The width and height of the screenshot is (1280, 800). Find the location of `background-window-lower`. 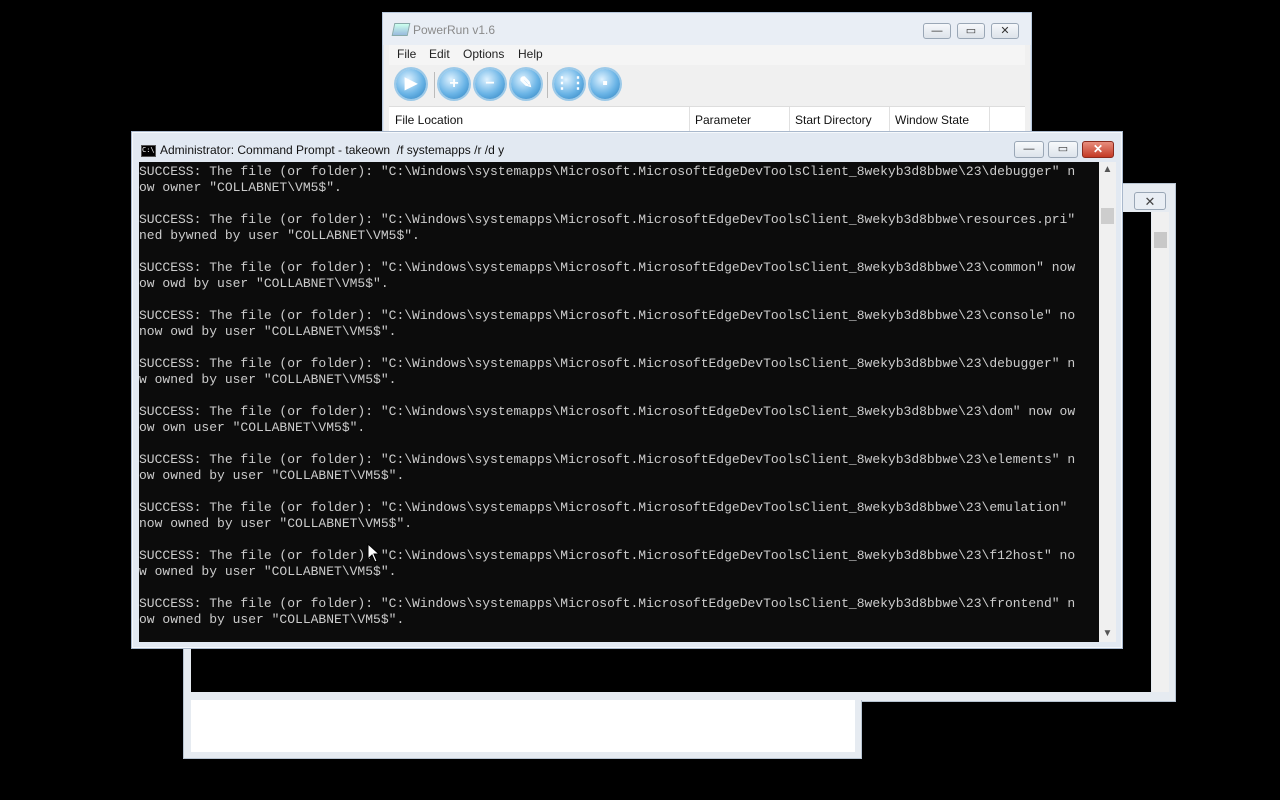

background-window-lower is located at coordinates (522, 729).